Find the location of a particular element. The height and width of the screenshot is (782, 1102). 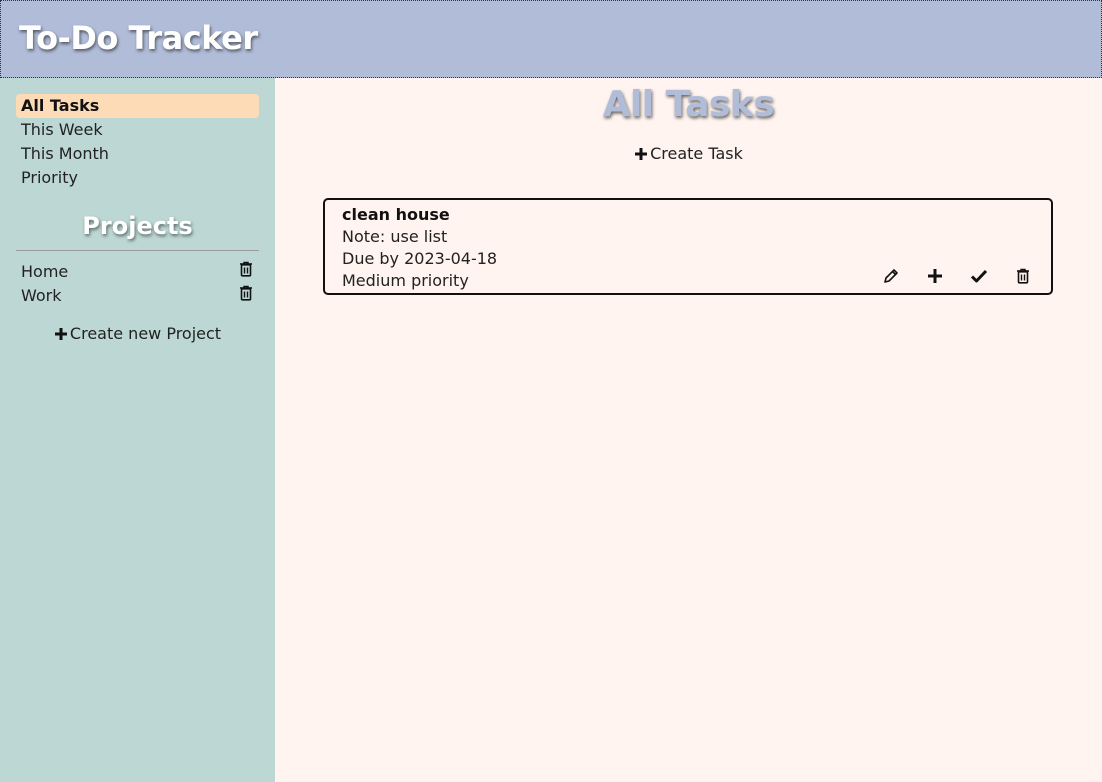

check-icon is located at coordinates (979, 276).